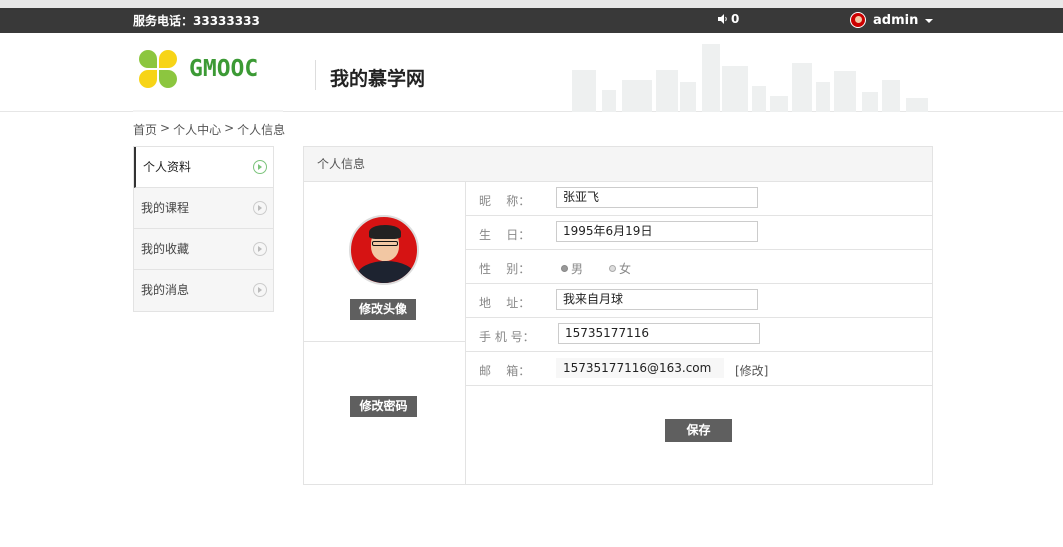 Image resolution: width=1063 pixels, height=547 pixels. Describe the element at coordinates (564, 268) in the screenshot. I see `radio-checked-icon` at that location.